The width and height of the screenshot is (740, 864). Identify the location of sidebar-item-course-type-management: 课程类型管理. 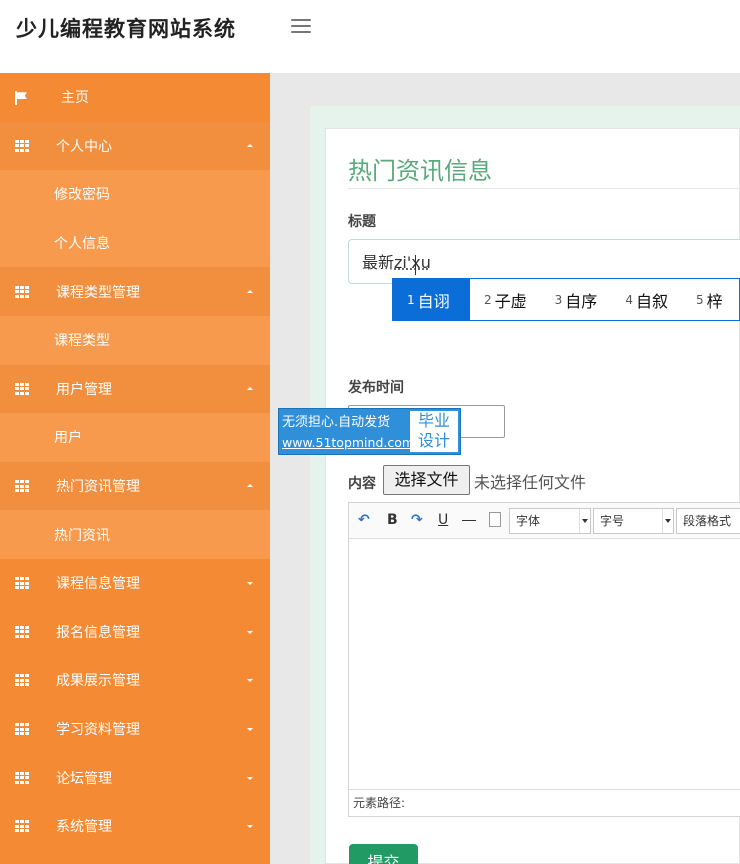
(135, 291).